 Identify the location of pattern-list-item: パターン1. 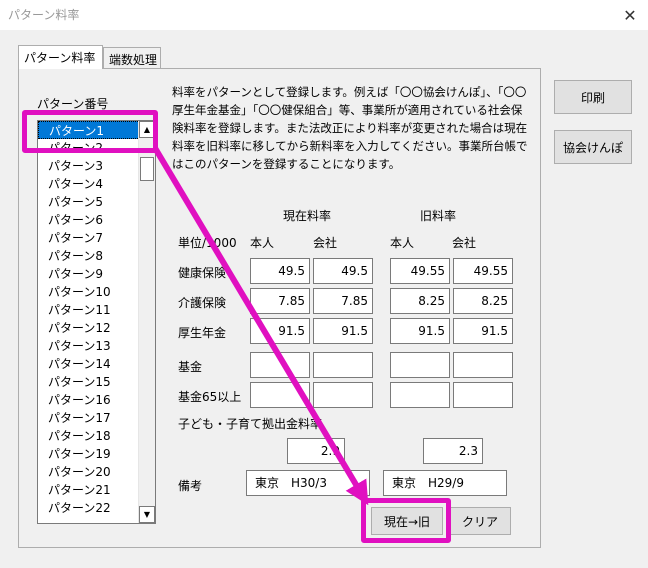
(89, 130).